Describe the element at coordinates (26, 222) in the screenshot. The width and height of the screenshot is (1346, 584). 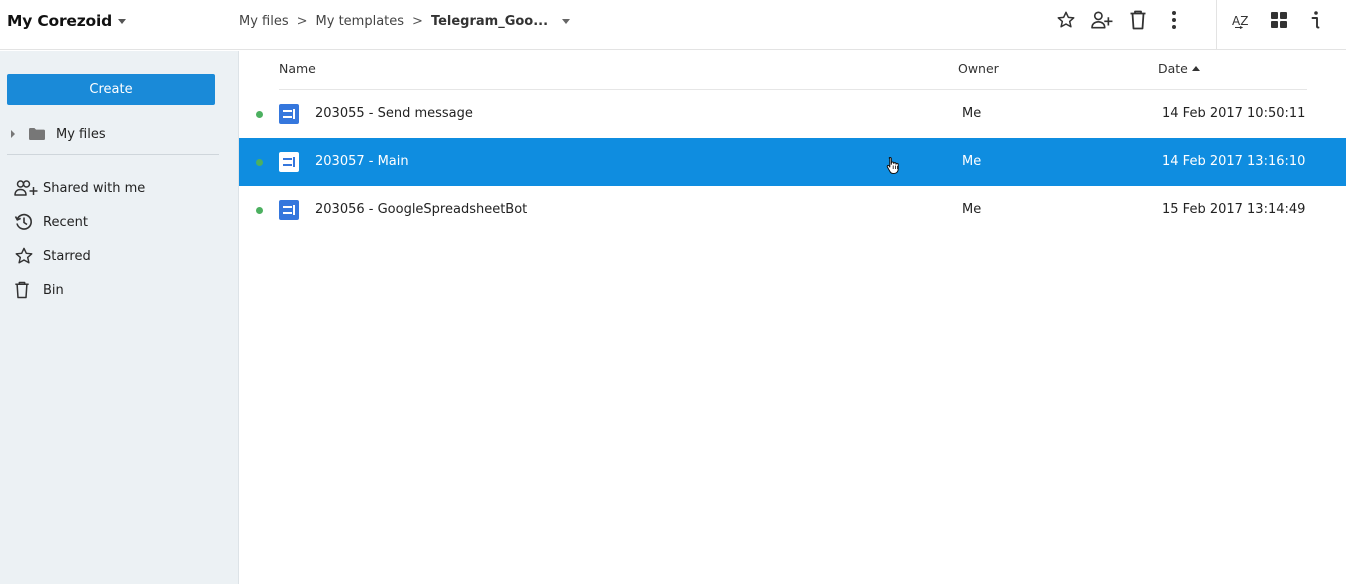
I see `recent-clock-icon` at that location.